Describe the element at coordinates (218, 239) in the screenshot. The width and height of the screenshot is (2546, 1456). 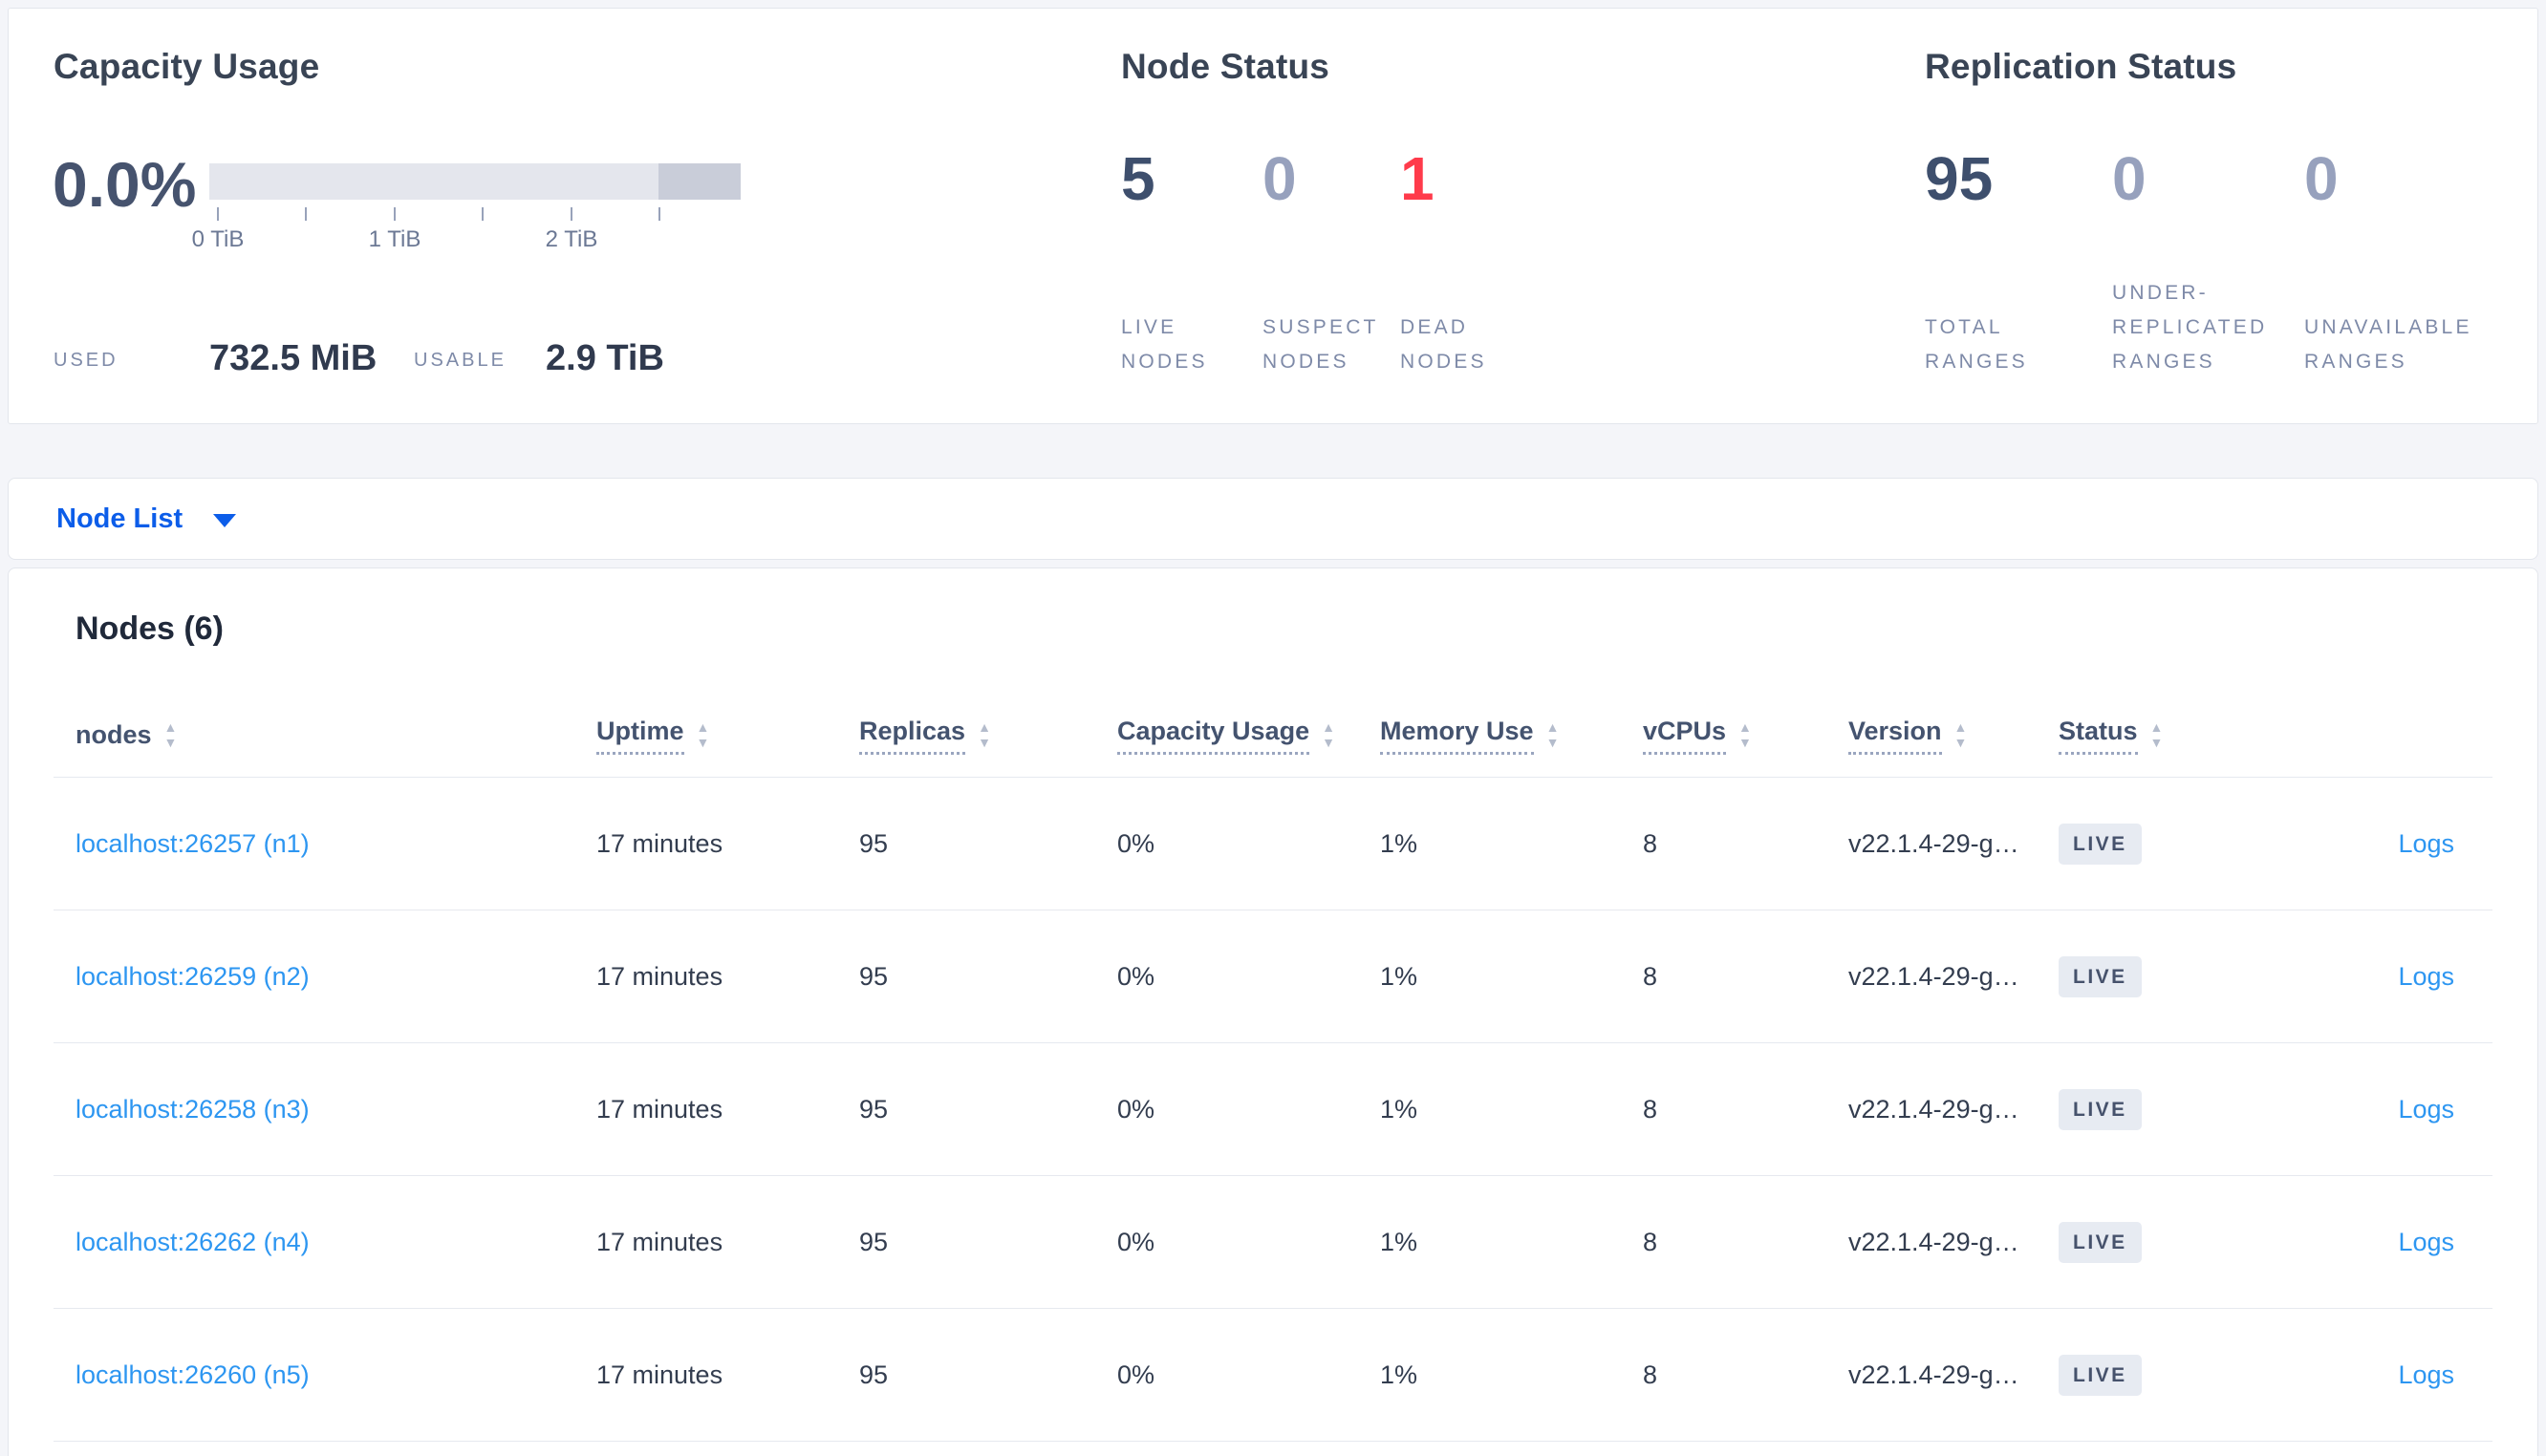
I see `axis-tick-0tib: 0 TiB` at that location.